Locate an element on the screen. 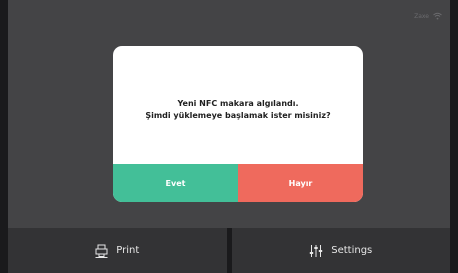  dialog-message-line-2: Şimdi yüklemeye başlamak ister misiniz? is located at coordinates (238, 115).